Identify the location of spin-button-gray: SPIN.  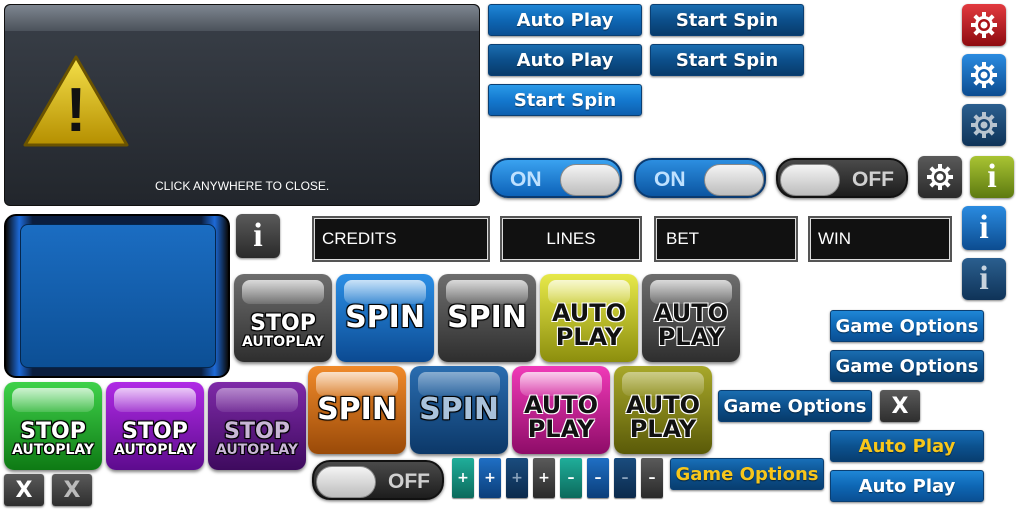
(487, 318).